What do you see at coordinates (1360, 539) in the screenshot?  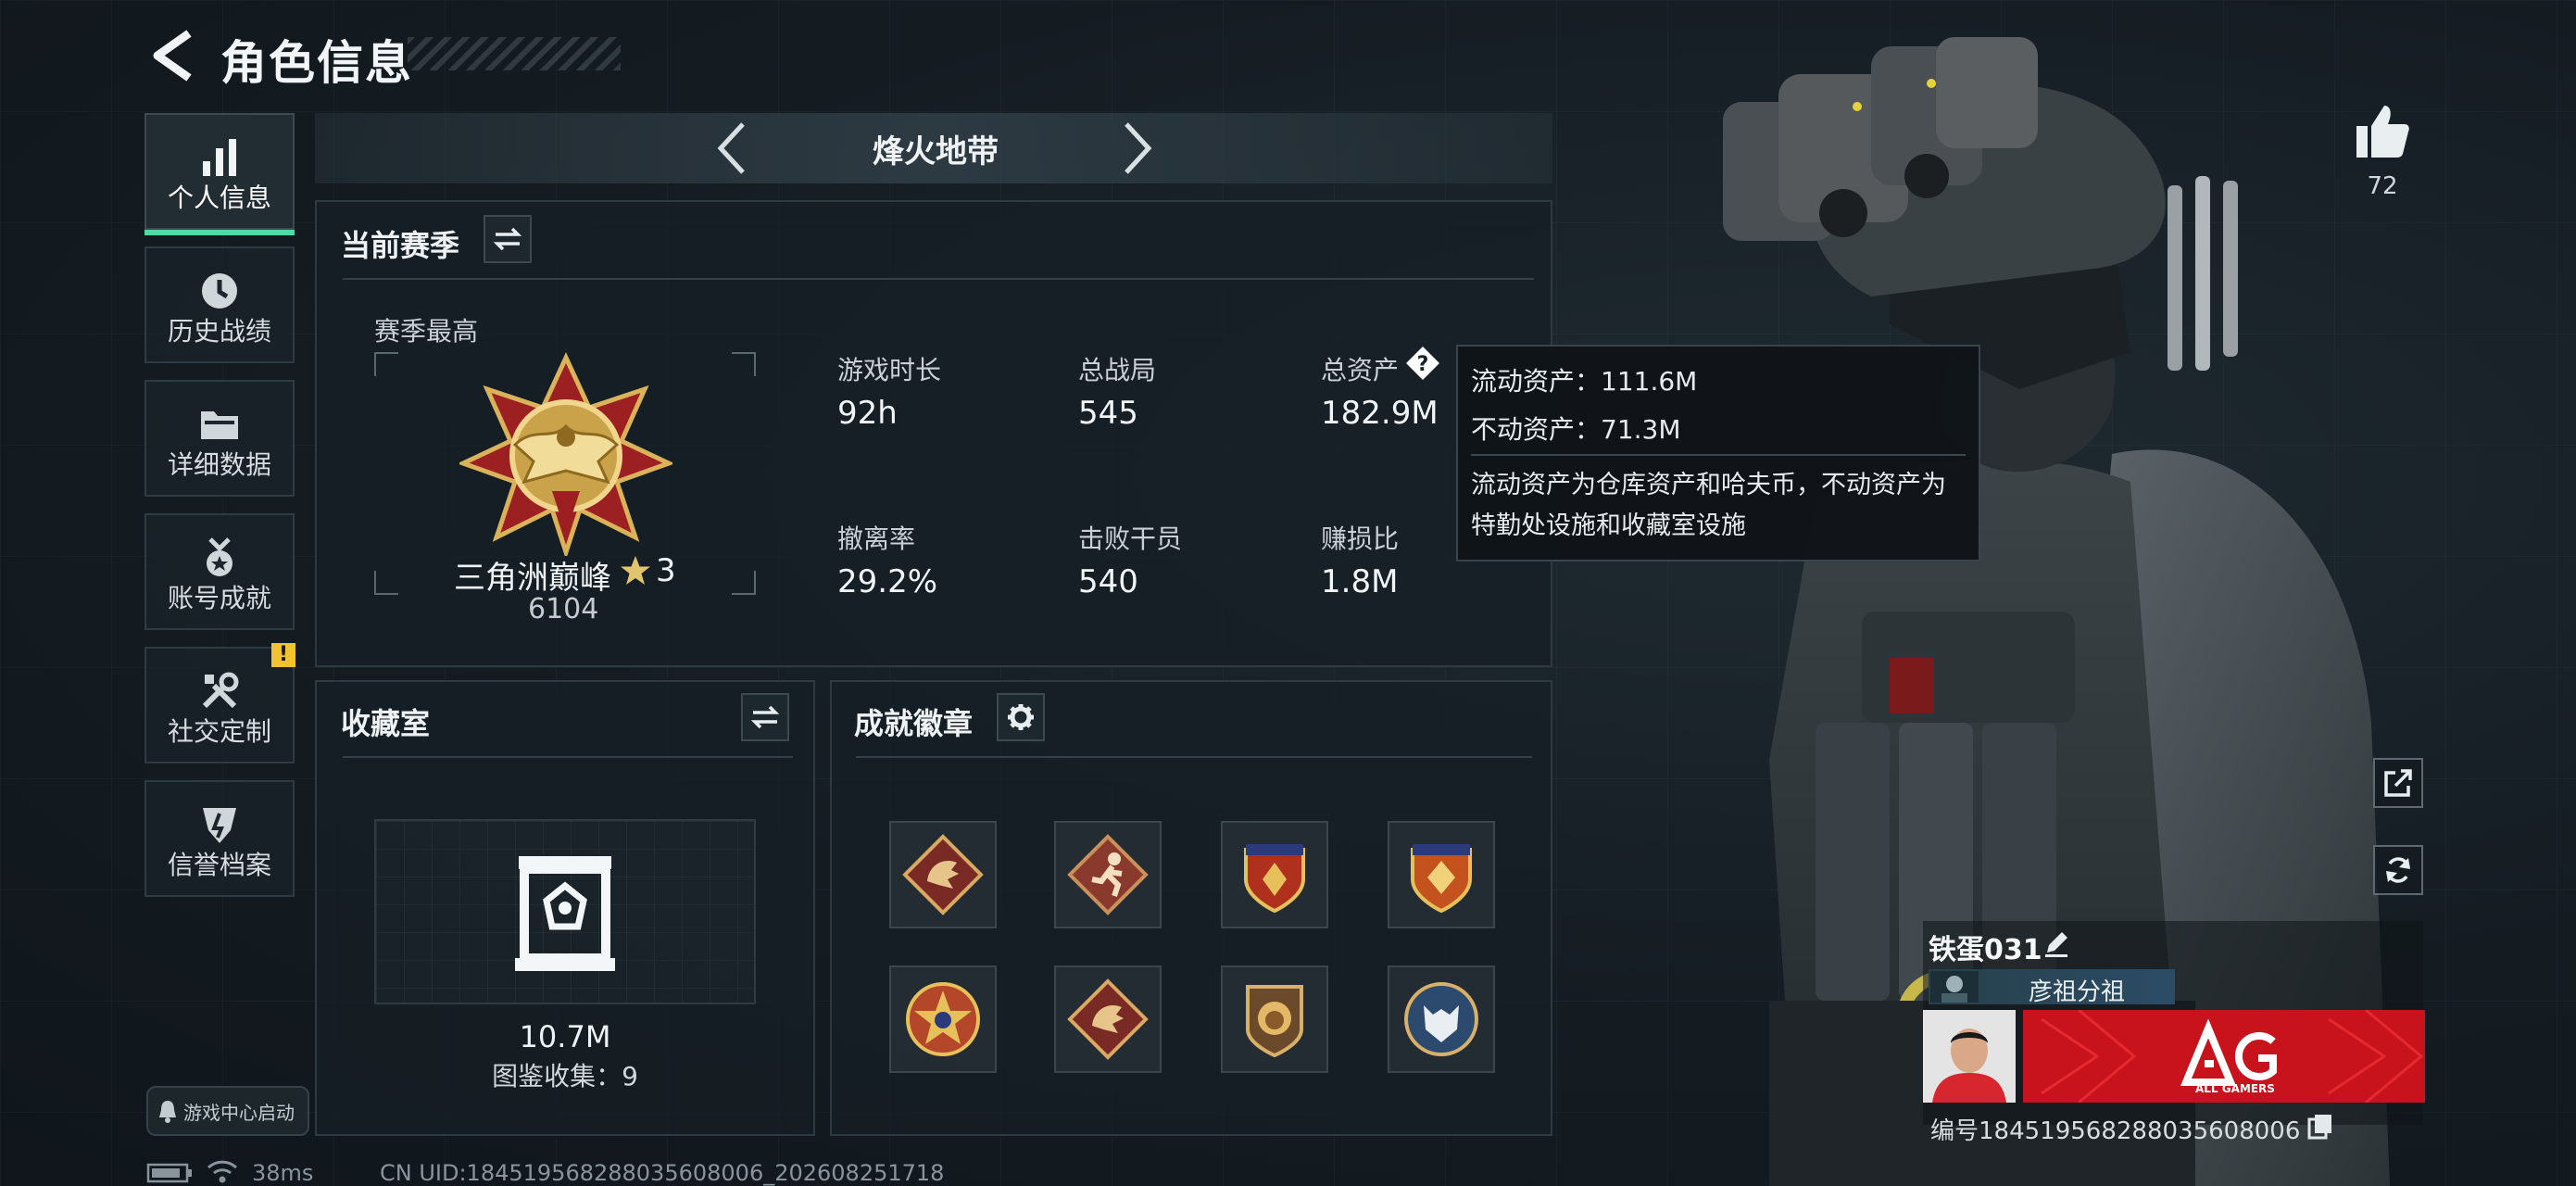 I see `stat-label-profit-ratio: 赚损比` at bounding box center [1360, 539].